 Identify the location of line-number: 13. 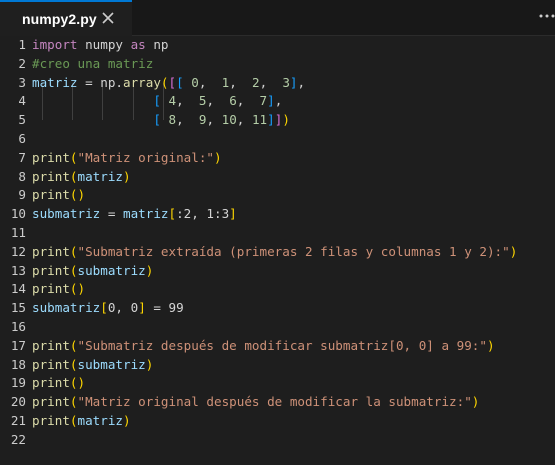
(18, 270).